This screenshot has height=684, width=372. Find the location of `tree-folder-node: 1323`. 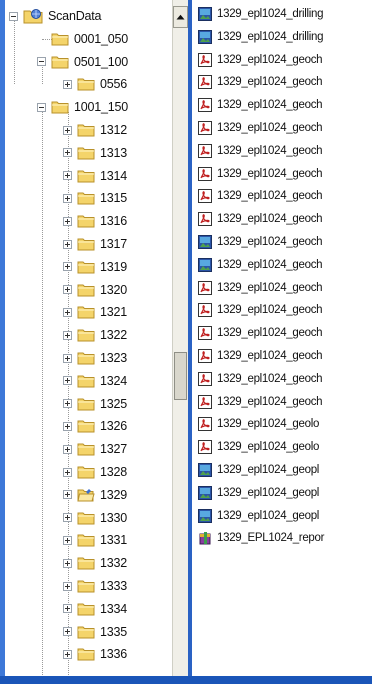

tree-folder-node: 1323 is located at coordinates (95, 358).